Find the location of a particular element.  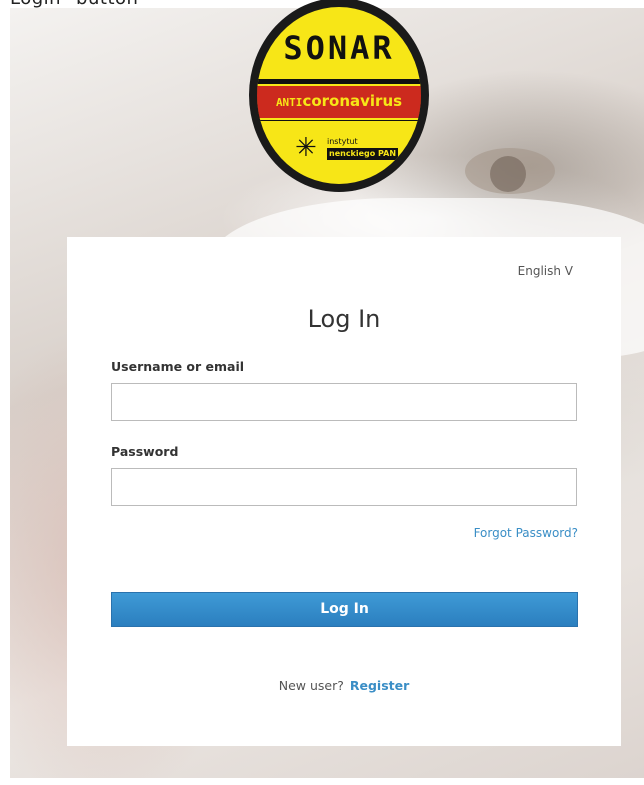

logo-pan-text: nenckiego PAN is located at coordinates (363, 154).